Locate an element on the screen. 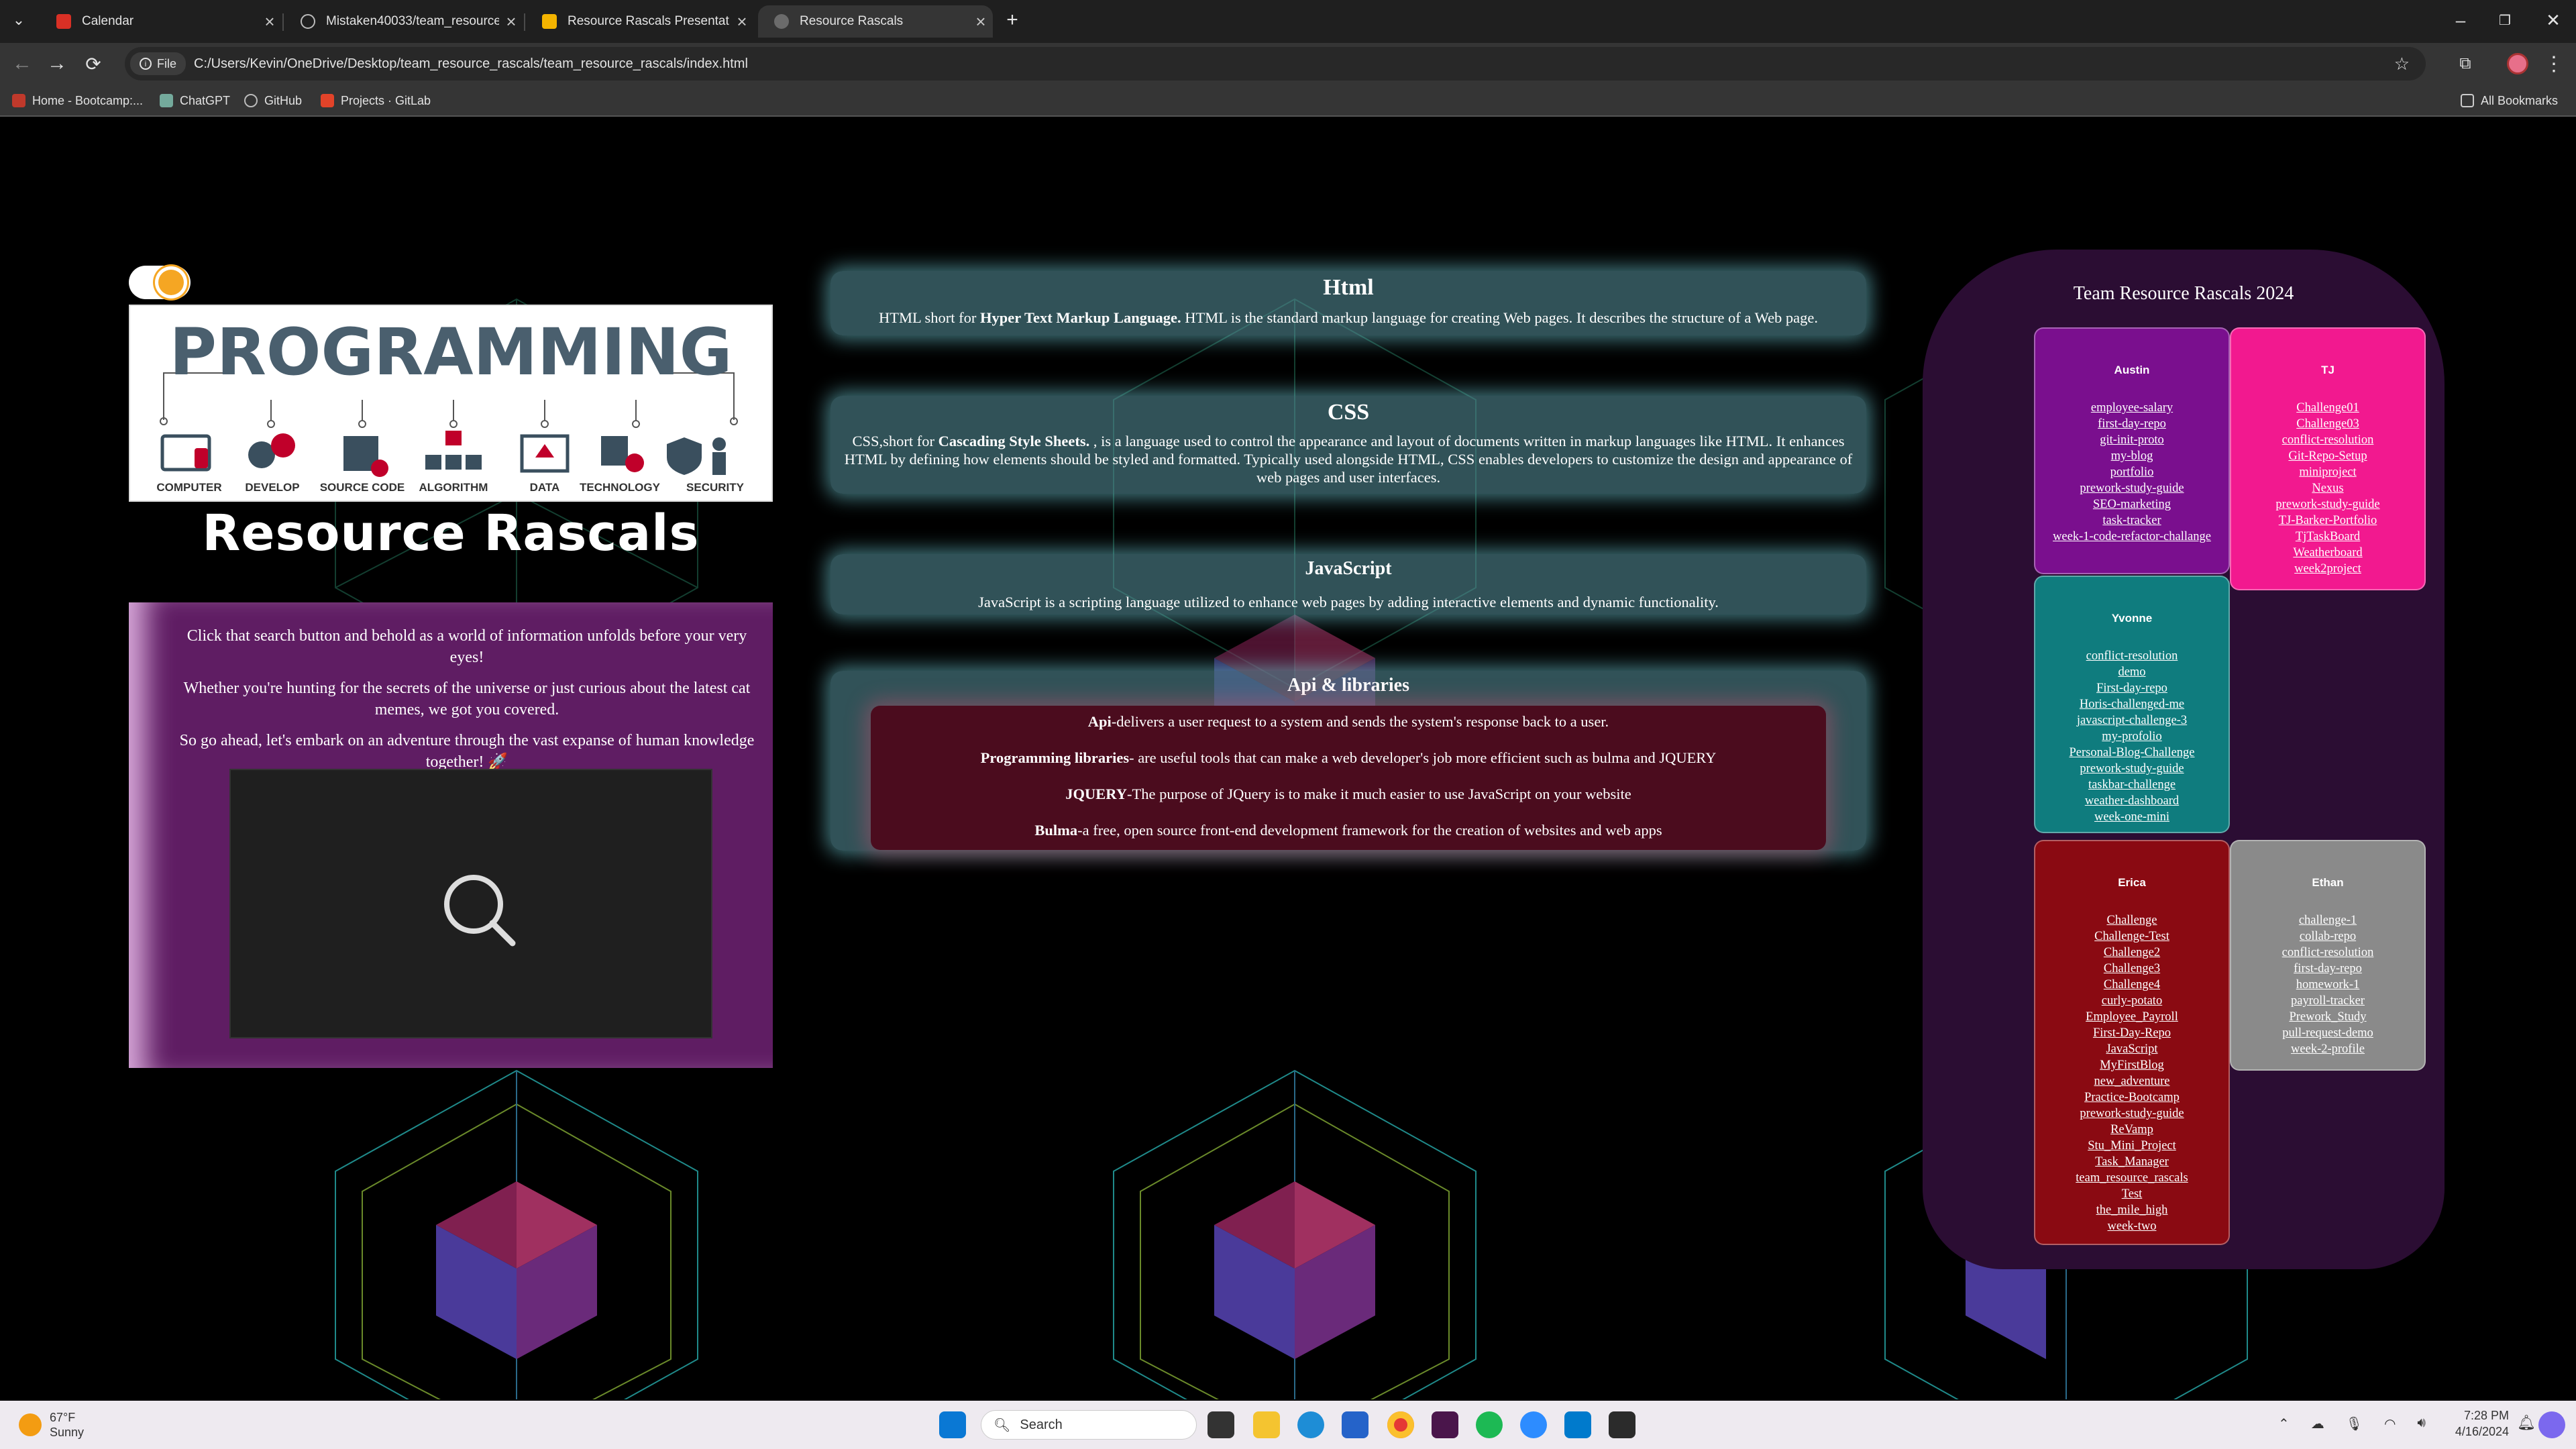 The height and width of the screenshot is (1449, 2576). bookmark-gitlab: Projects · GitLab is located at coordinates (376, 100).